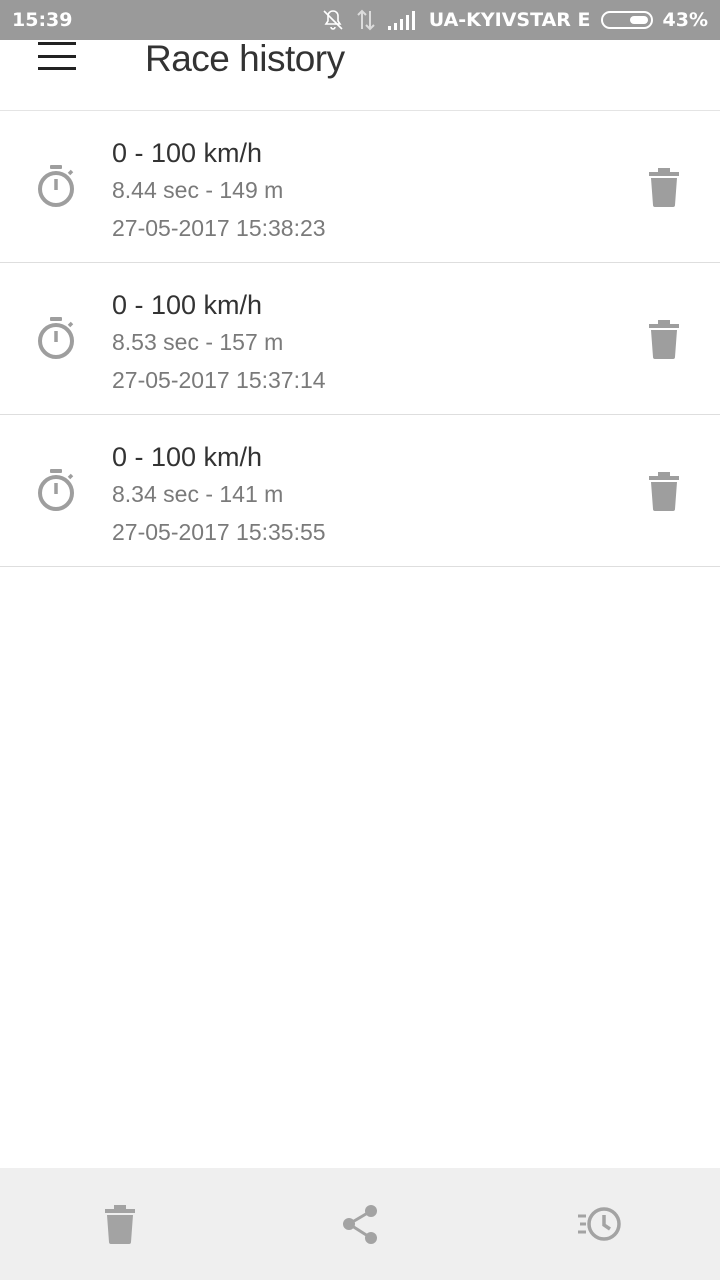 Image resolution: width=720 pixels, height=1280 pixels. I want to click on carrier-name: UA-KYIVSTAR E, so click(509, 20).